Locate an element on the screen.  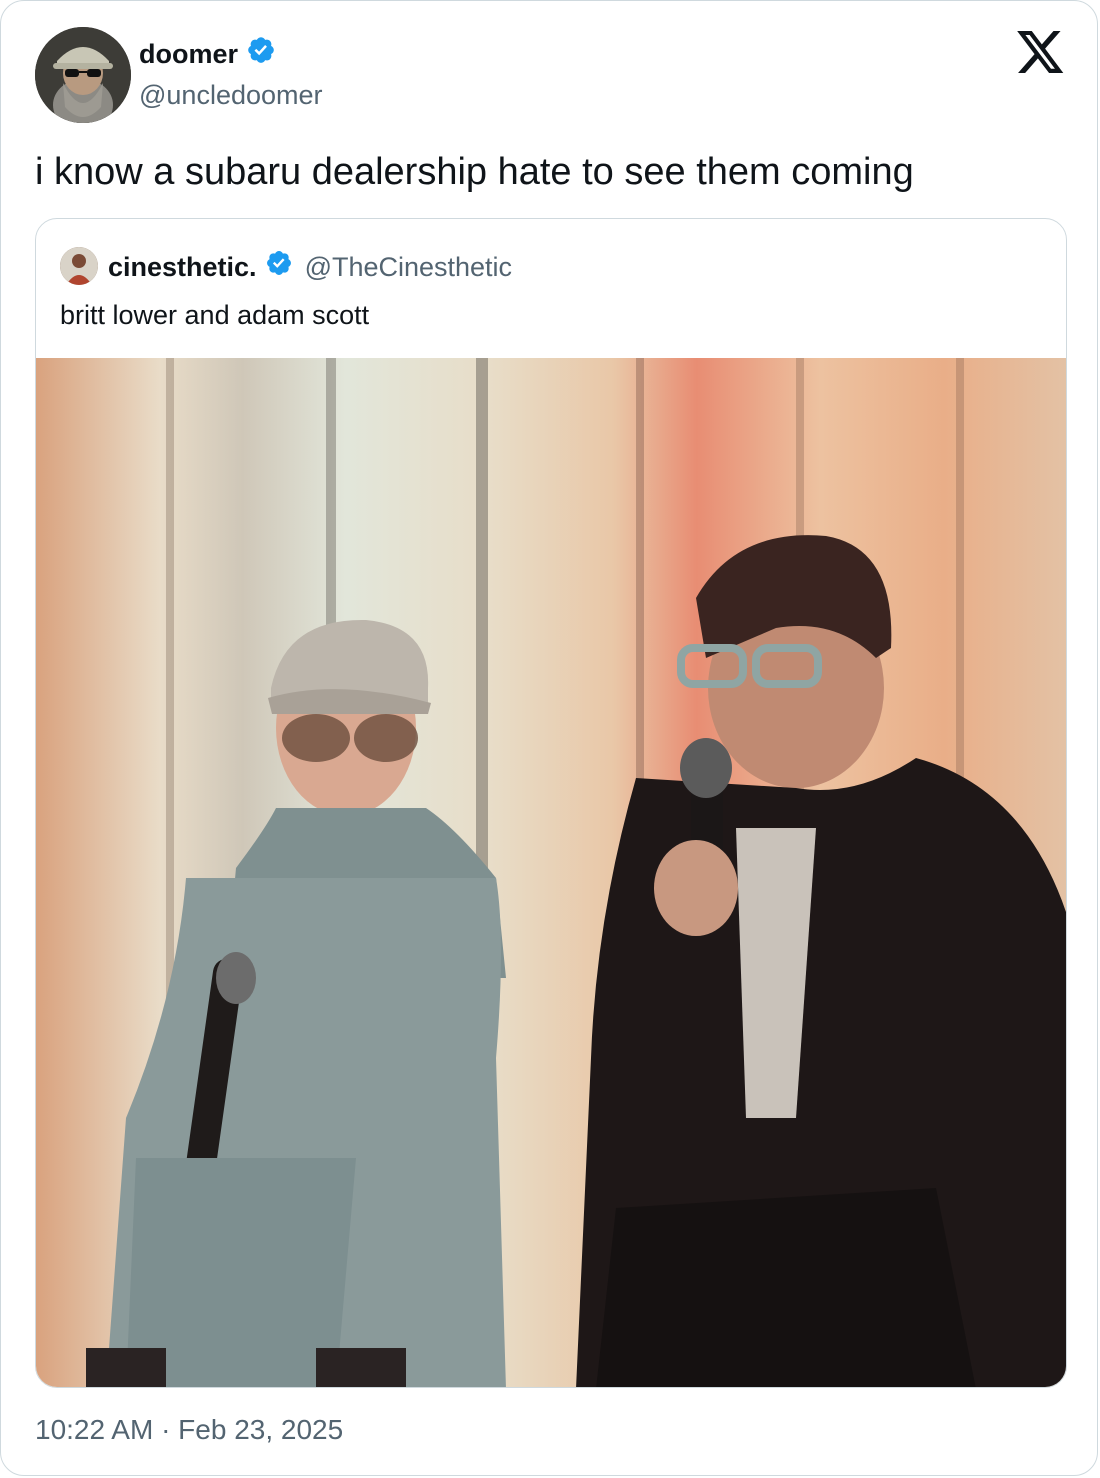
author-avatar is located at coordinates (83, 75).